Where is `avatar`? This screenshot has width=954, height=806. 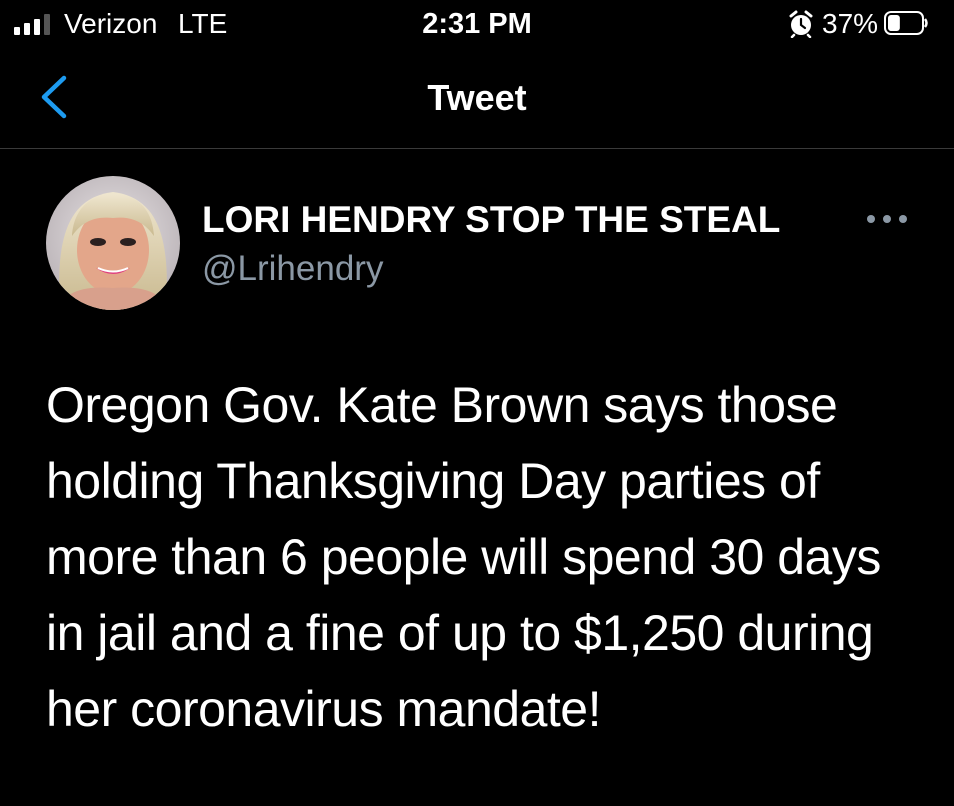 avatar is located at coordinates (113, 243).